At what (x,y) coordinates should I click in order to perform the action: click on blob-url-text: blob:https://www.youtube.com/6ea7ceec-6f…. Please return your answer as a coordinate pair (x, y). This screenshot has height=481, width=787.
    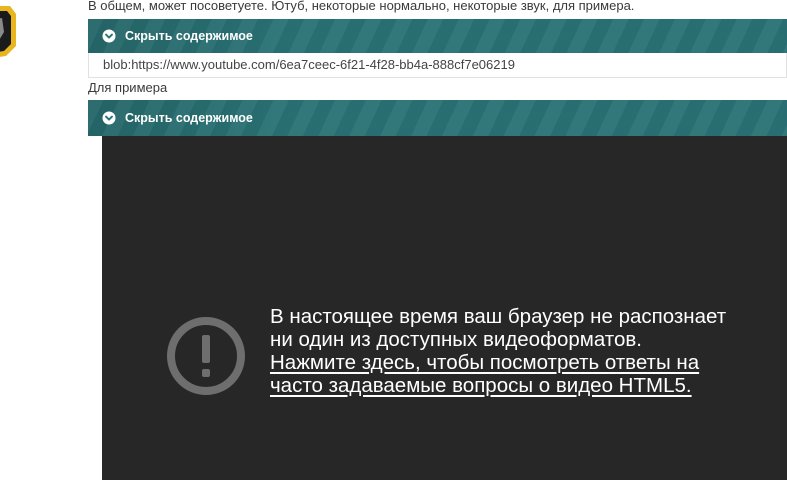
    Looking at the image, I should click on (309, 64).